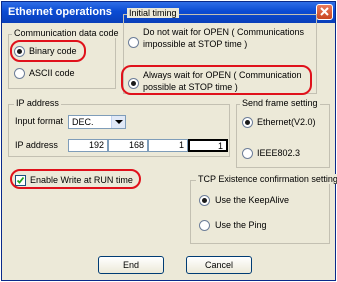 This screenshot has height=282, width=337. What do you see at coordinates (222, 75) in the screenshot?
I see `always-wait-label-line1: Always wait for OPEN ( Communication` at bounding box center [222, 75].